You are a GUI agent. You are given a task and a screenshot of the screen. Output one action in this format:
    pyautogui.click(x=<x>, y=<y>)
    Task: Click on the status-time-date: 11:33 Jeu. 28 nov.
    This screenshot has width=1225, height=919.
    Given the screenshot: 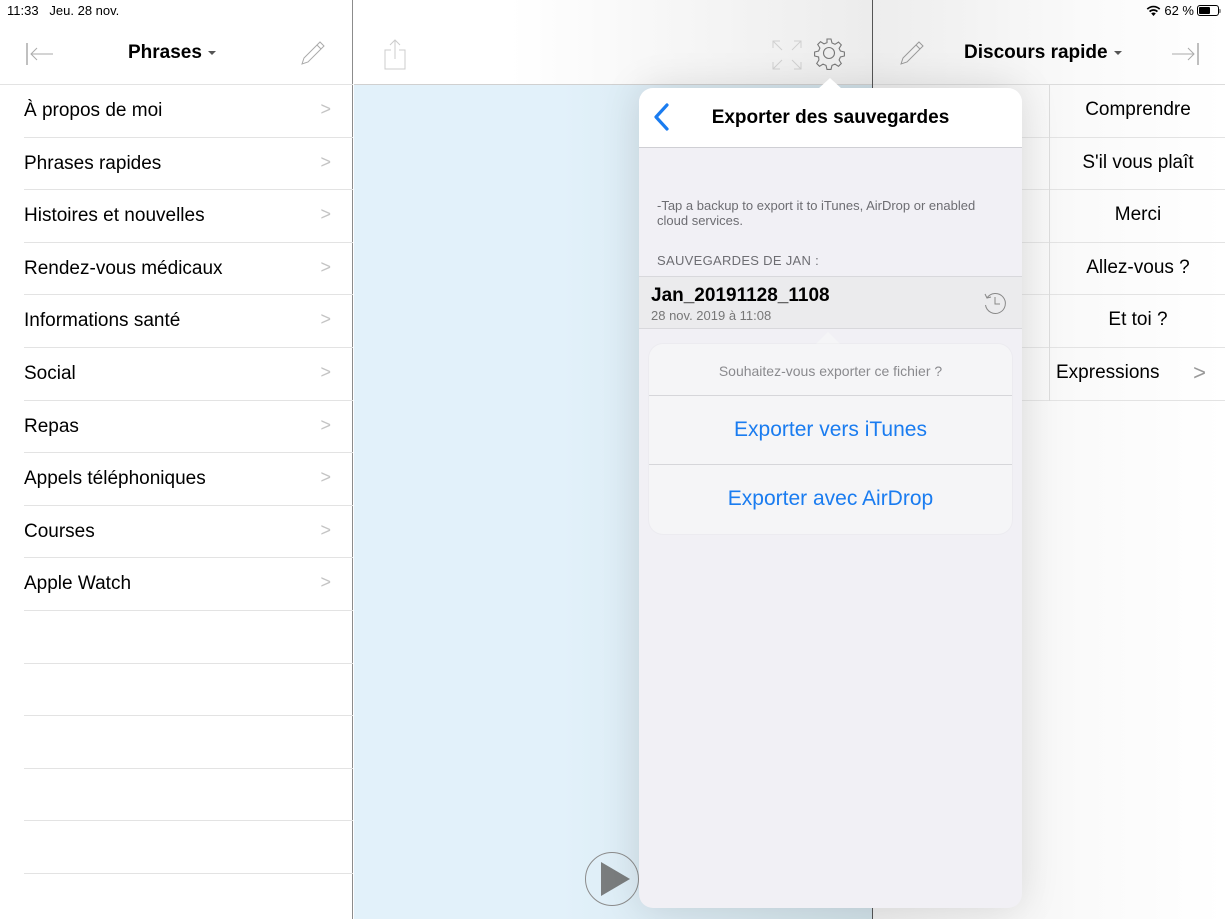 What is the action you would take?
    pyautogui.click(x=63, y=10)
    